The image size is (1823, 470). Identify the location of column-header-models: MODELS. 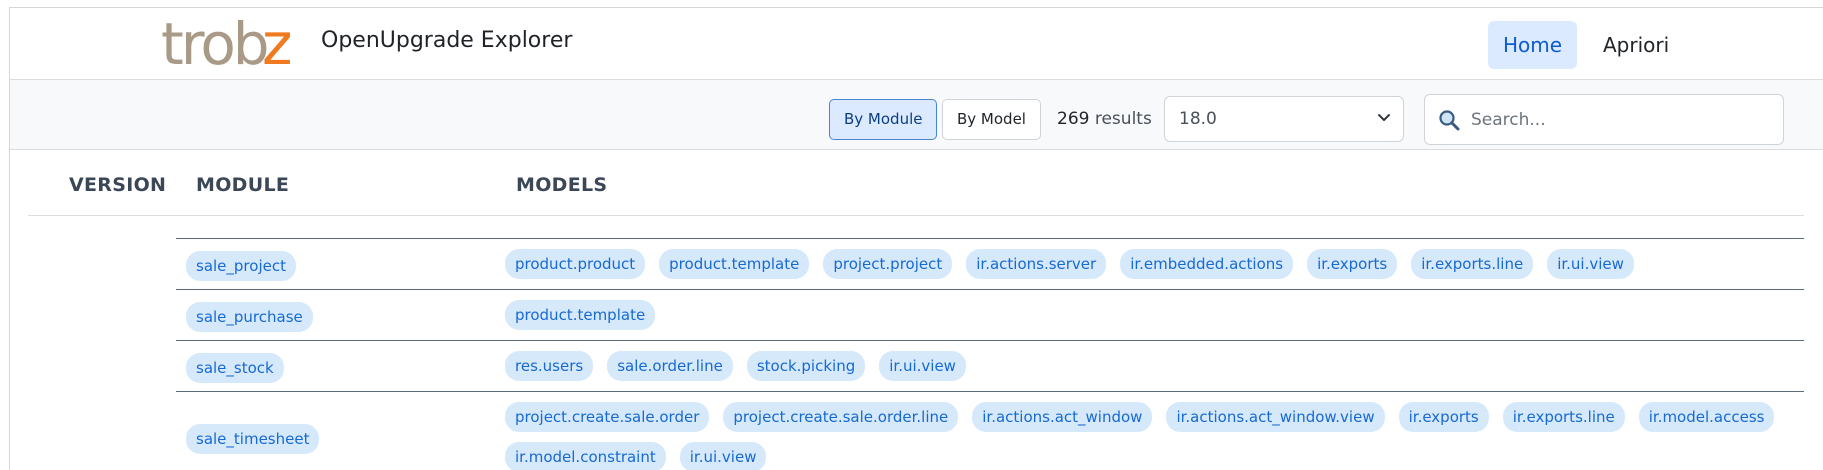
(561, 185).